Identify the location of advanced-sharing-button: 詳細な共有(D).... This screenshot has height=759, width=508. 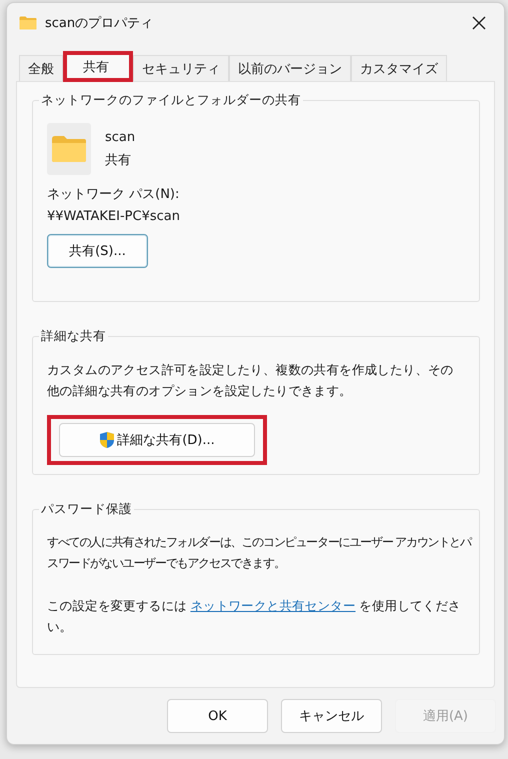
(157, 440).